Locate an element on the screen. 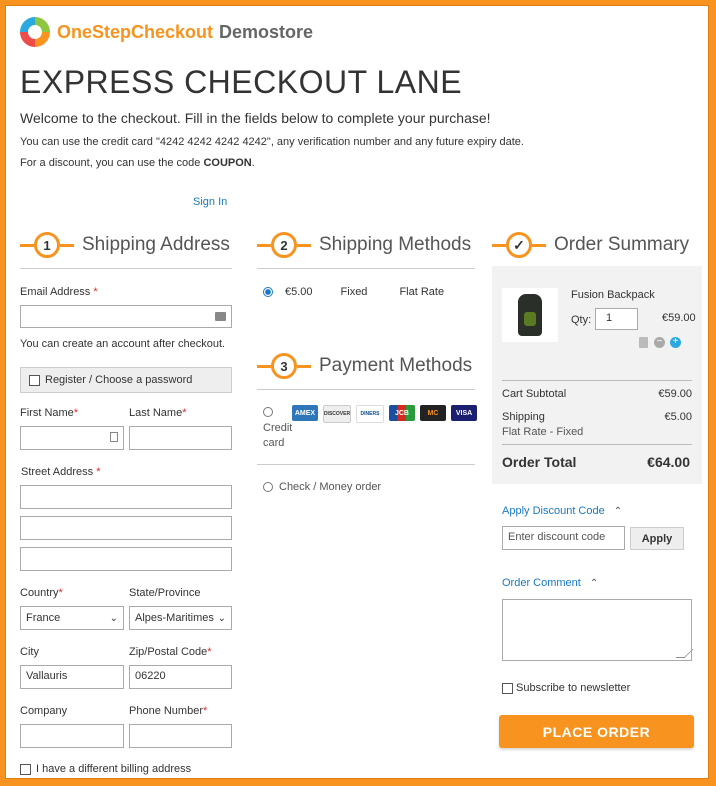 This screenshot has height=786, width=716. city-field: Vallauris is located at coordinates (72, 677).